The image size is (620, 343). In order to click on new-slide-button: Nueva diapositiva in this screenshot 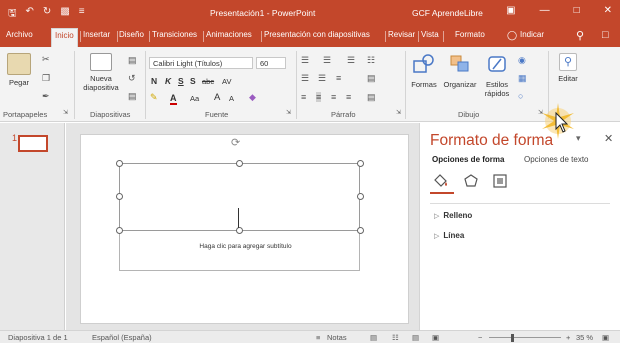, I will do `click(101, 72)`.